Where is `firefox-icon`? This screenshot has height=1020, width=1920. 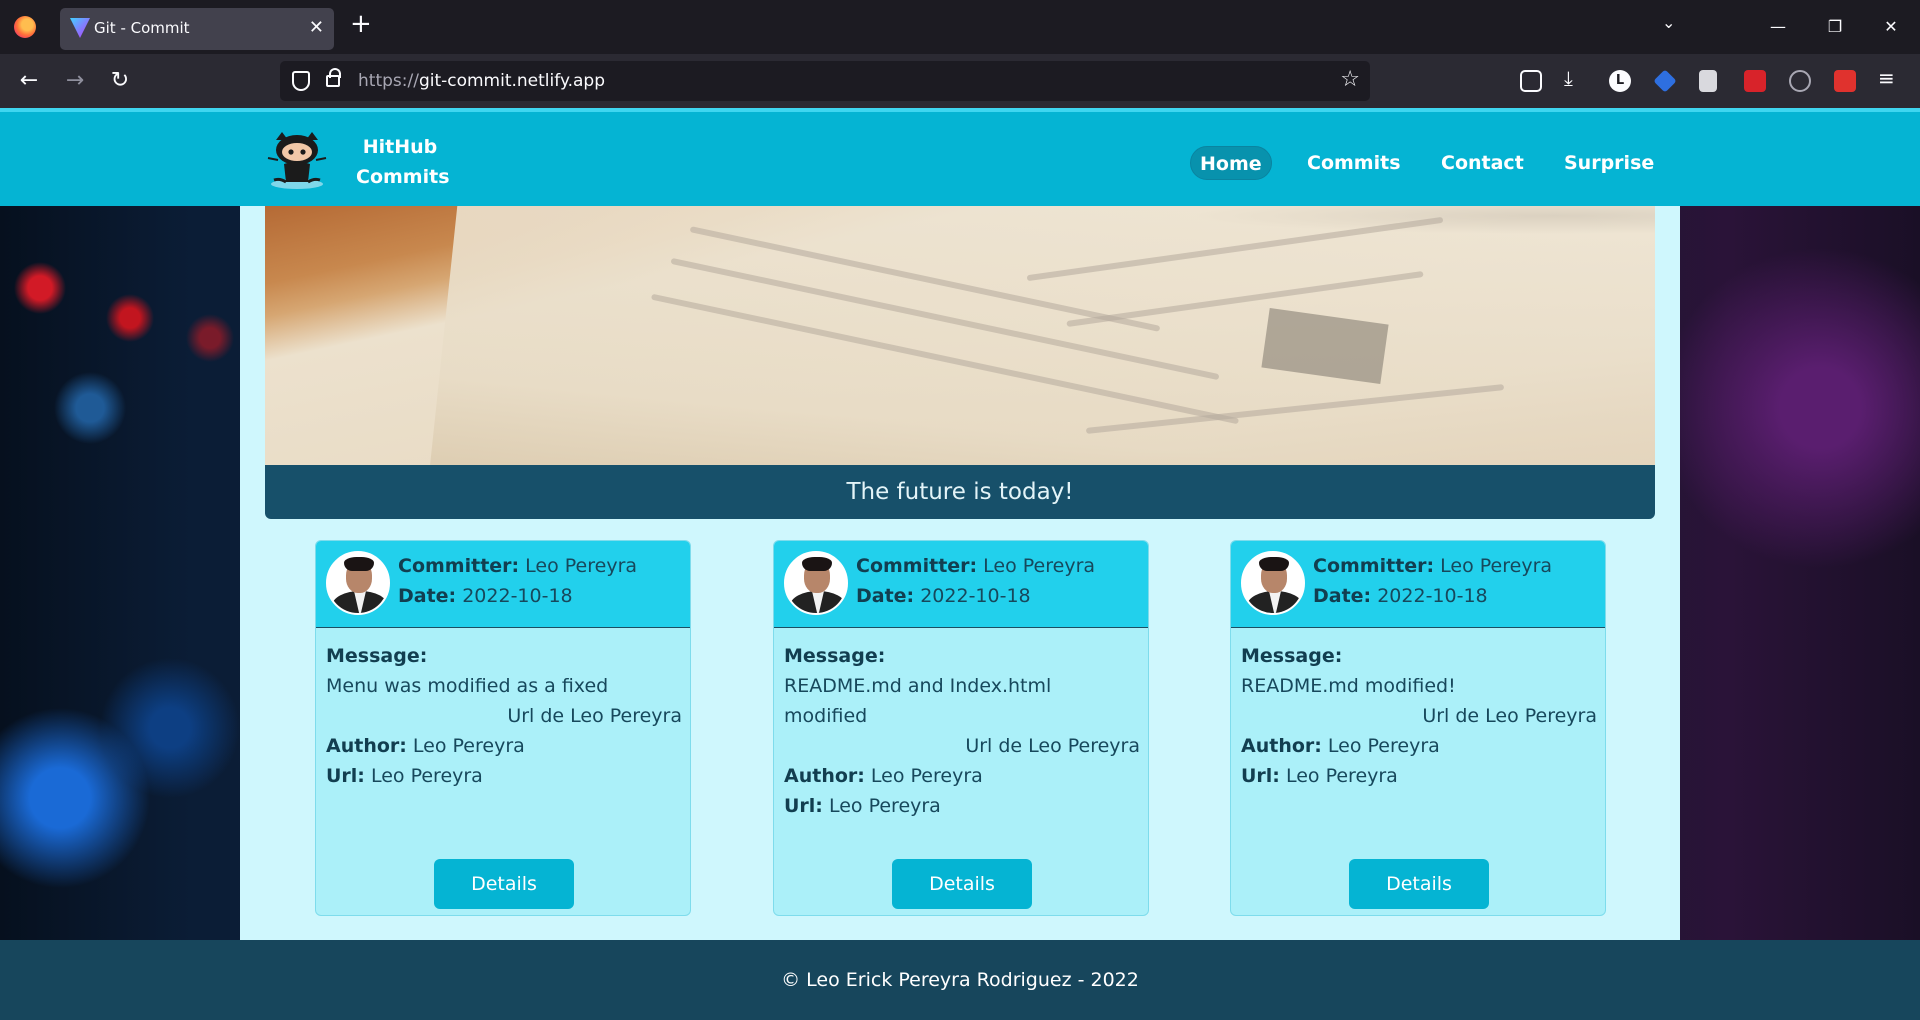 firefox-icon is located at coordinates (25, 27).